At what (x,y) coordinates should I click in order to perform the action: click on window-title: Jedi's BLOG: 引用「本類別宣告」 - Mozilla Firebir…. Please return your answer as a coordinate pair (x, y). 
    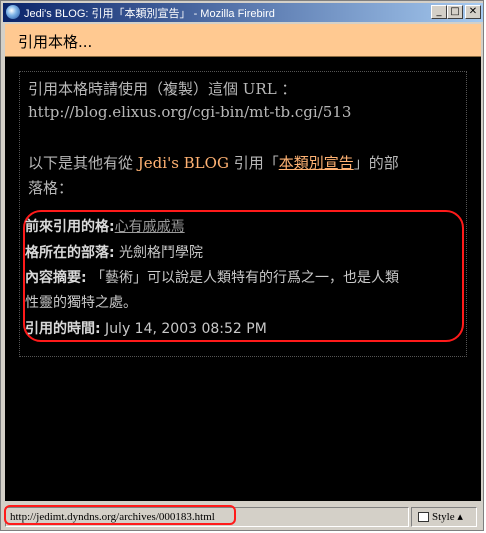
    Looking at the image, I should click on (149, 14).